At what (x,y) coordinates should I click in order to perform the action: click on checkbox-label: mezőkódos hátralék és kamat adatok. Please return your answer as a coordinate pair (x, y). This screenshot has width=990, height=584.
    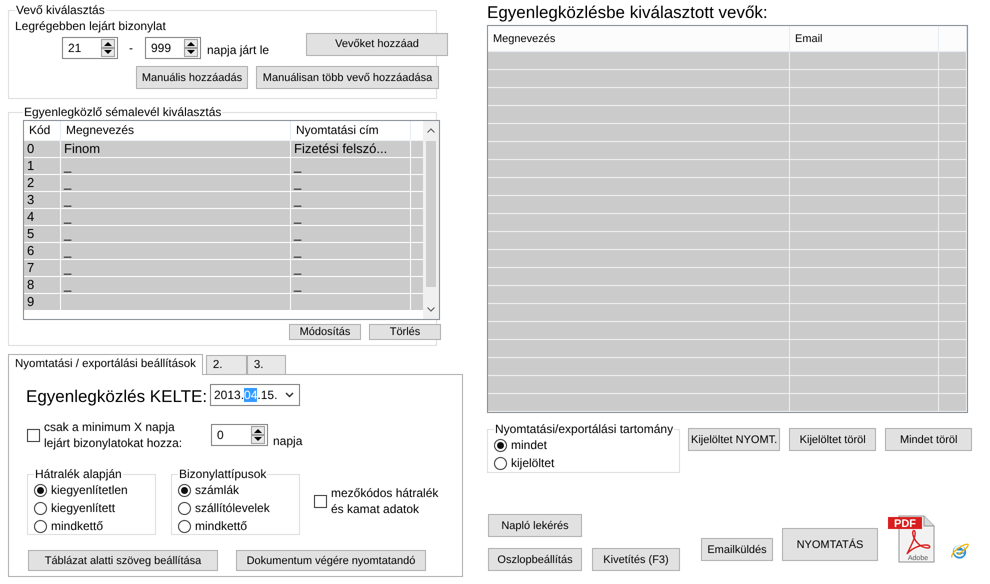
    Looking at the image, I should click on (385, 501).